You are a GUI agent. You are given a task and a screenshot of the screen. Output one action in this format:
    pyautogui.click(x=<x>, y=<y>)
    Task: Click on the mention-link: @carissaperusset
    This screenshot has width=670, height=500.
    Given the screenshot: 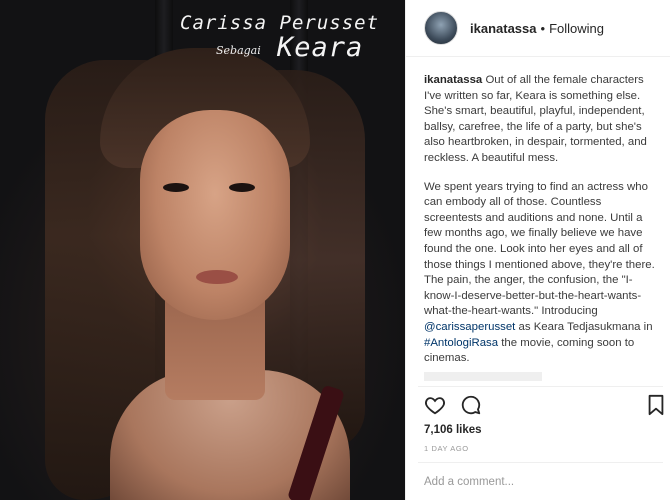 What is the action you would take?
    pyautogui.click(x=469, y=327)
    